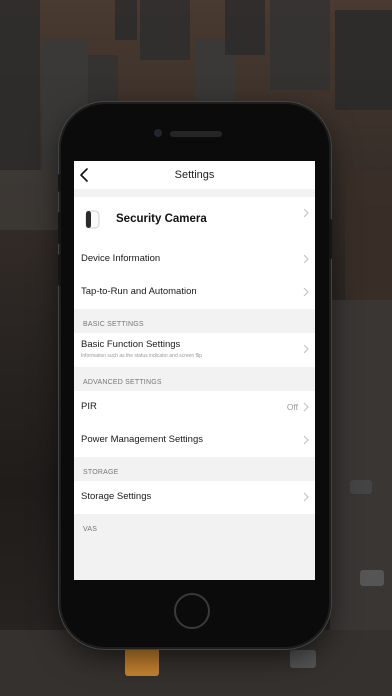  I want to click on power-management-label: Power Management Settings, so click(142, 439).